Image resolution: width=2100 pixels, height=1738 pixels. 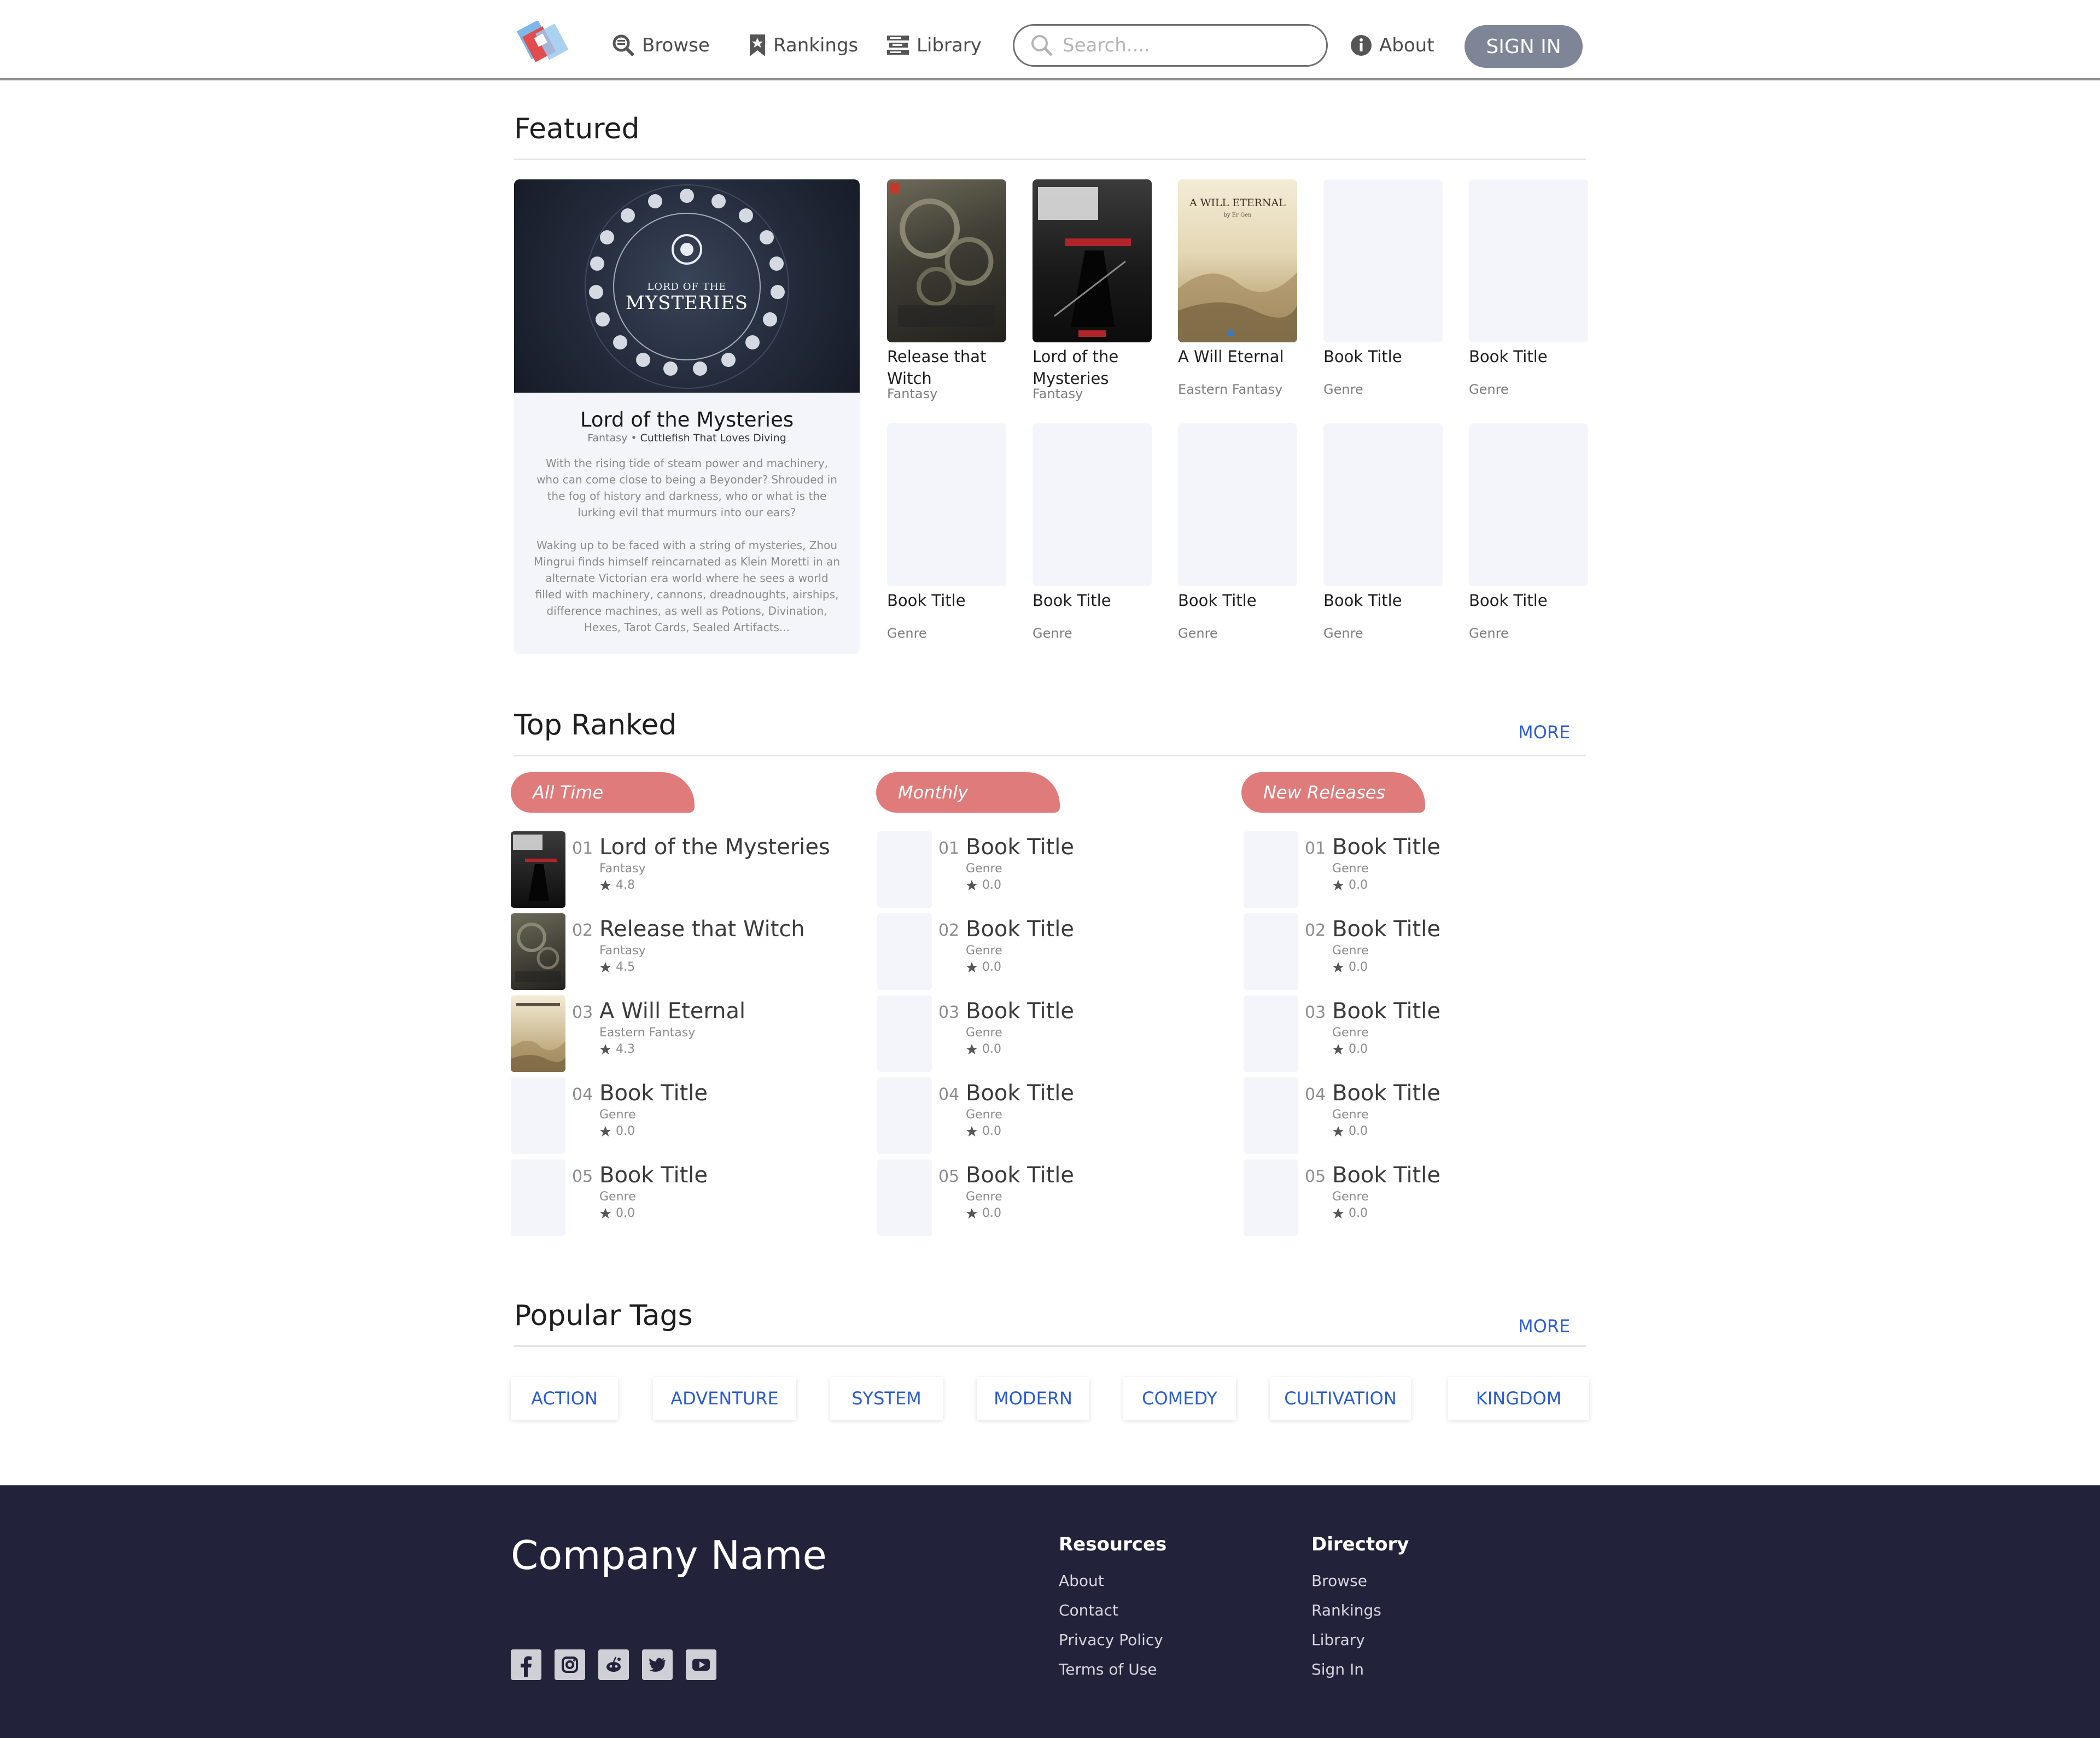 What do you see at coordinates (1340, 1398) in the screenshot?
I see `tag-cultivation: CULTIVATION` at bounding box center [1340, 1398].